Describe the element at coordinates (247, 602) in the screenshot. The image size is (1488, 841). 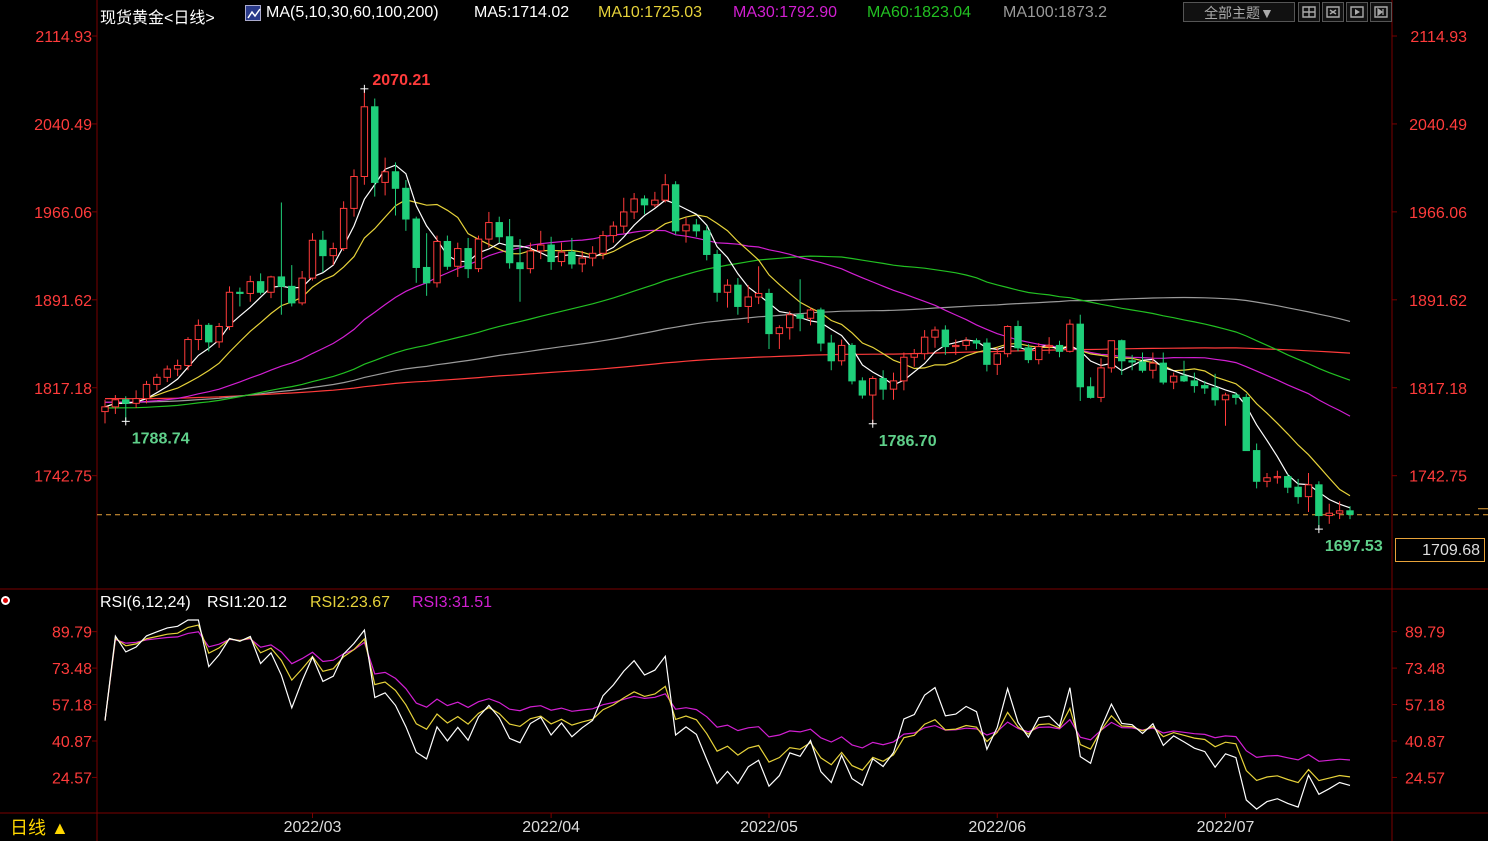
I see `rsi1-value: RSI1:20.12` at that location.